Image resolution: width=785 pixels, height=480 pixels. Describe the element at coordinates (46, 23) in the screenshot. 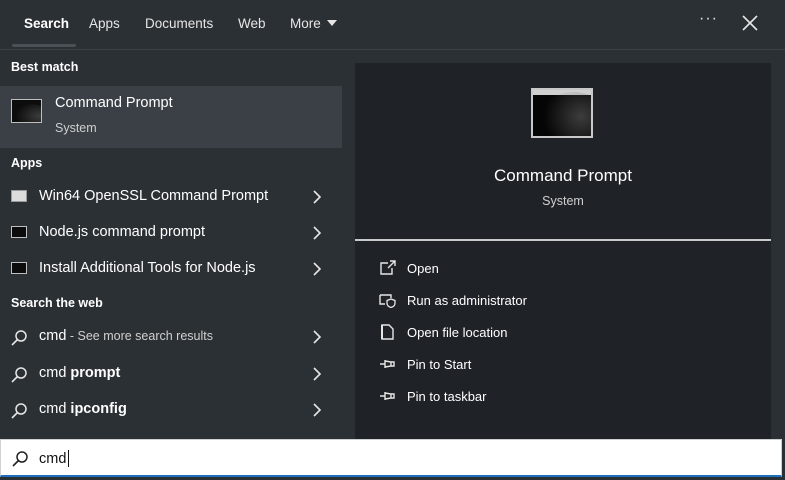

I see `tab-search: Search` at that location.